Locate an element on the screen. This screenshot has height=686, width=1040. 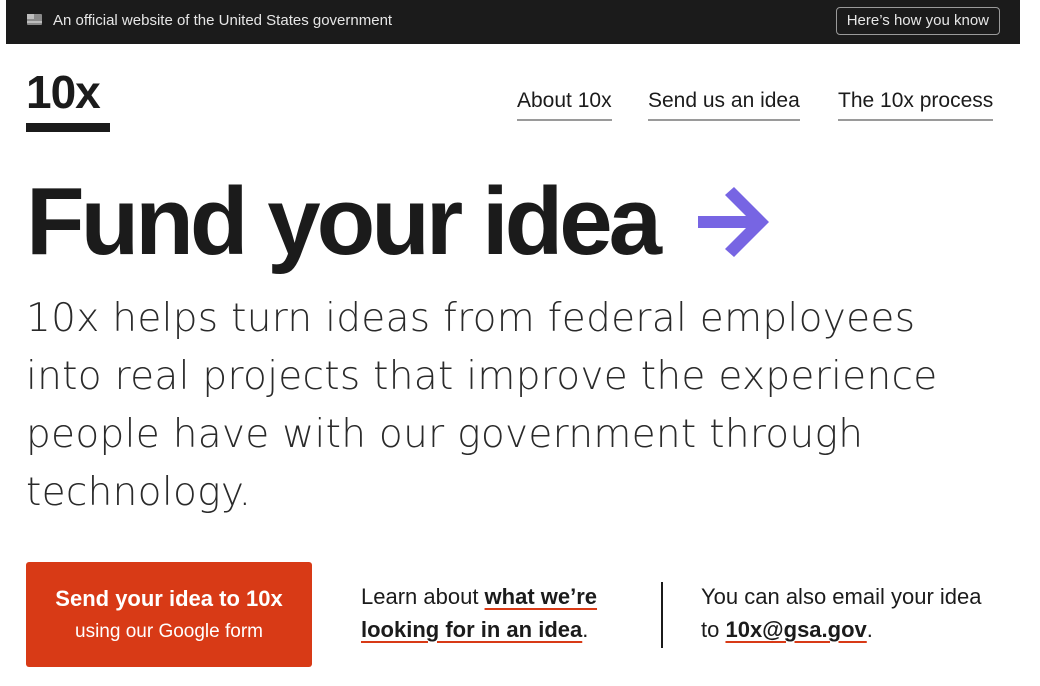
email-link: 10x@gsa.gov is located at coordinates (795, 629).